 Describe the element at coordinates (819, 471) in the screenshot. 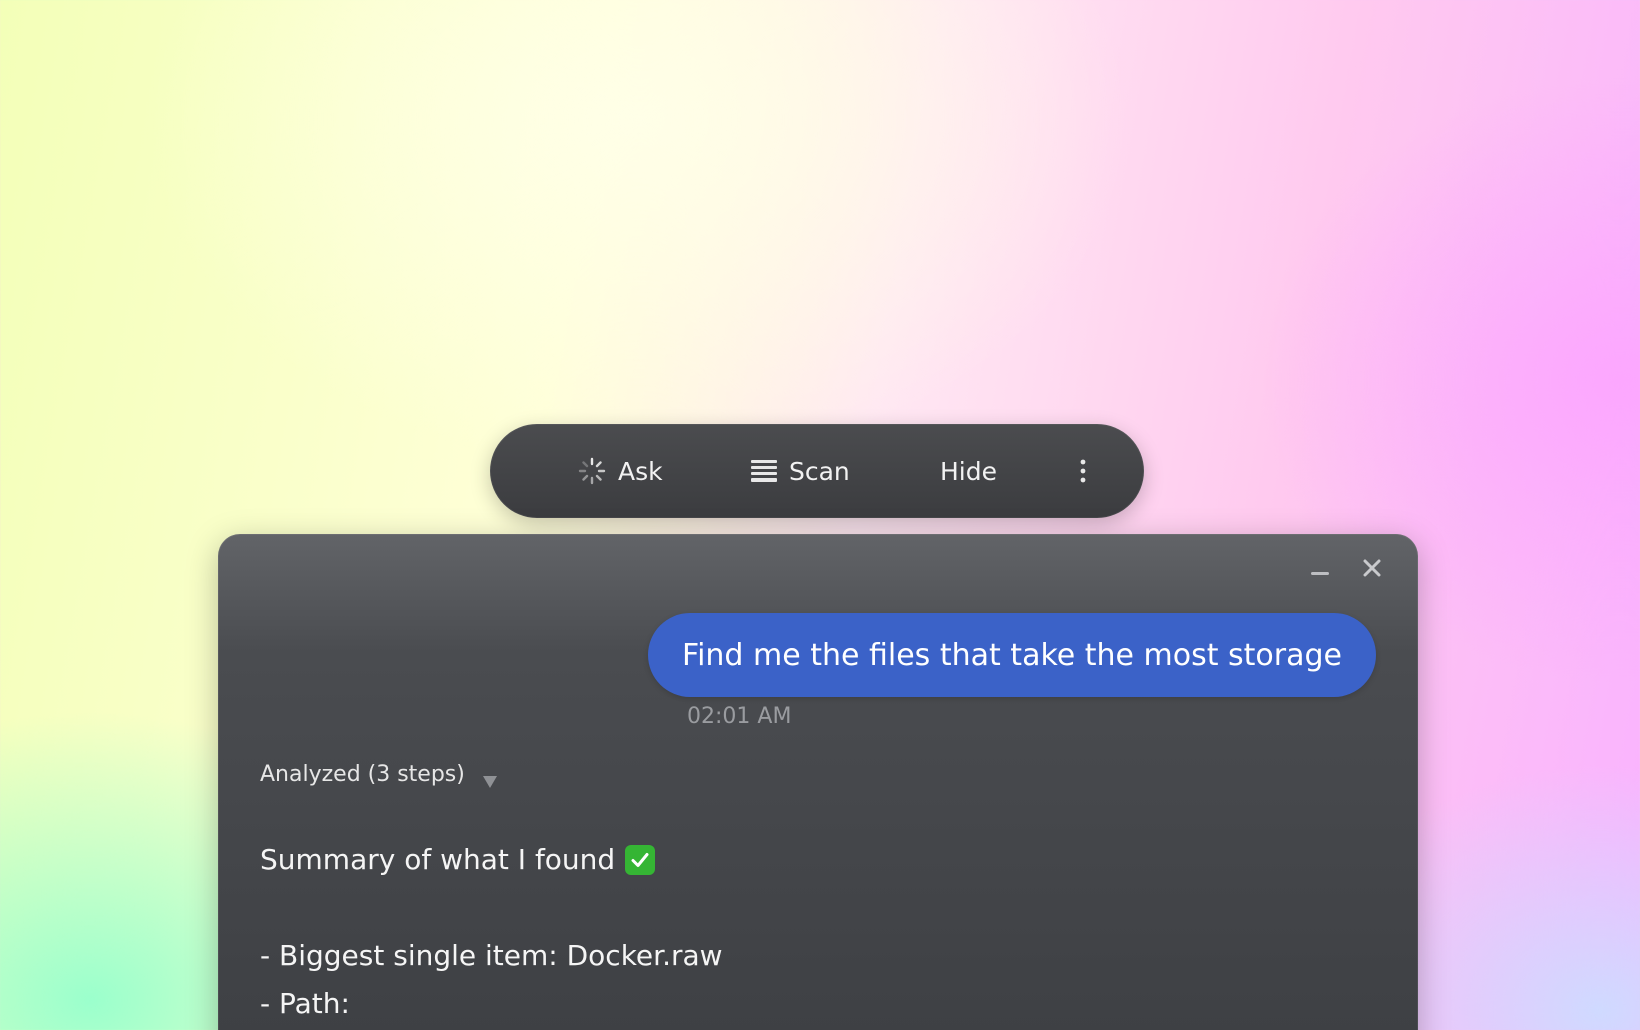

I see `scan-label: Scan` at that location.